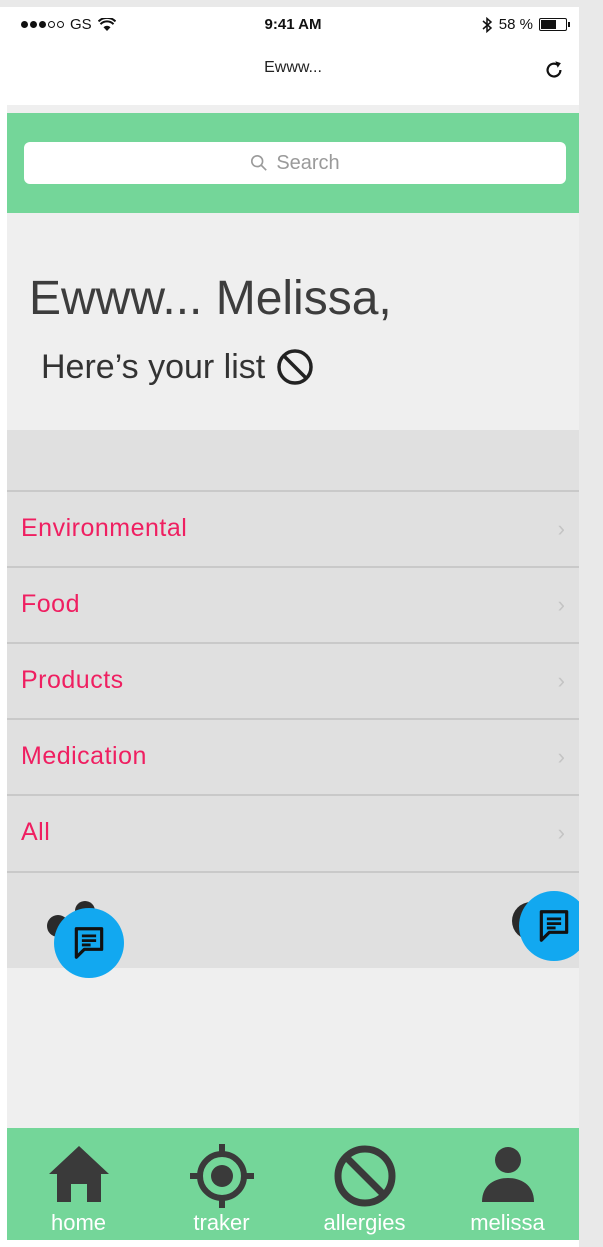 This screenshot has width=603, height=1247. I want to click on list-item-label: Medication, so click(84, 756).